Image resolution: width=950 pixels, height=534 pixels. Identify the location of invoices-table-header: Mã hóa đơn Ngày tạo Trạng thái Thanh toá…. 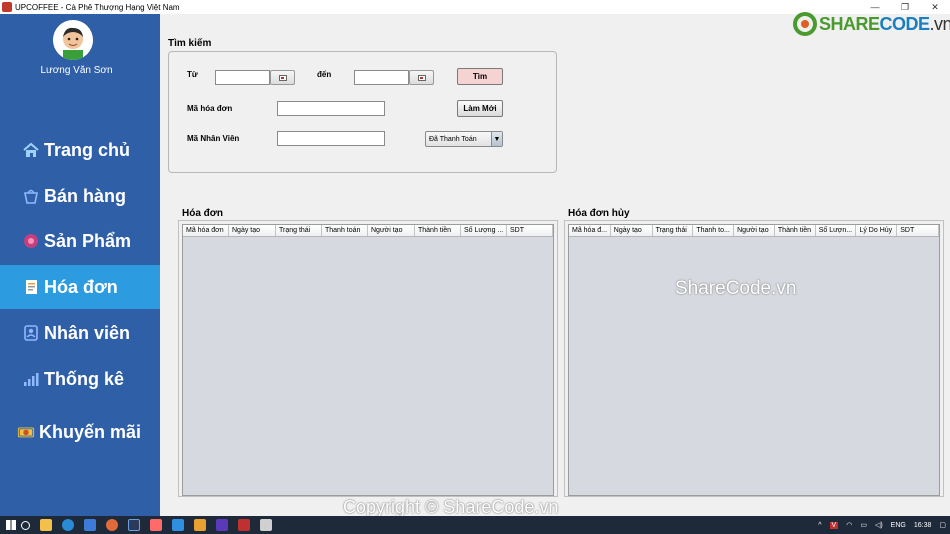
(368, 231).